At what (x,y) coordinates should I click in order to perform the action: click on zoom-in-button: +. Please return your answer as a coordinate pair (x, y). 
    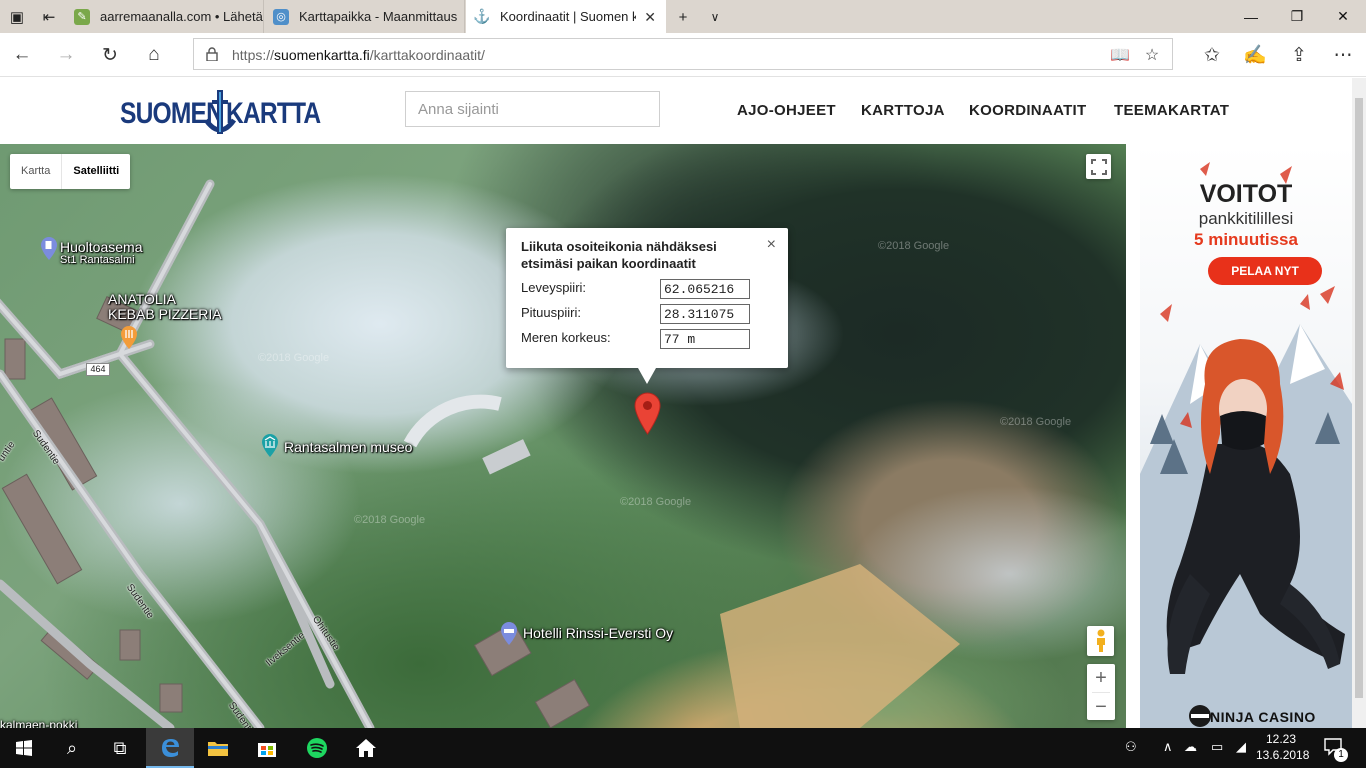
    Looking at the image, I should click on (1101, 678).